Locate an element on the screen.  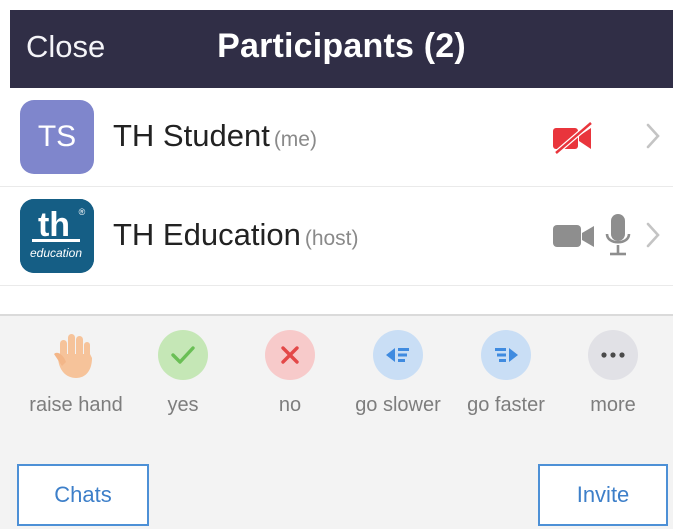
reaction-label: yes is located at coordinates (183, 405).